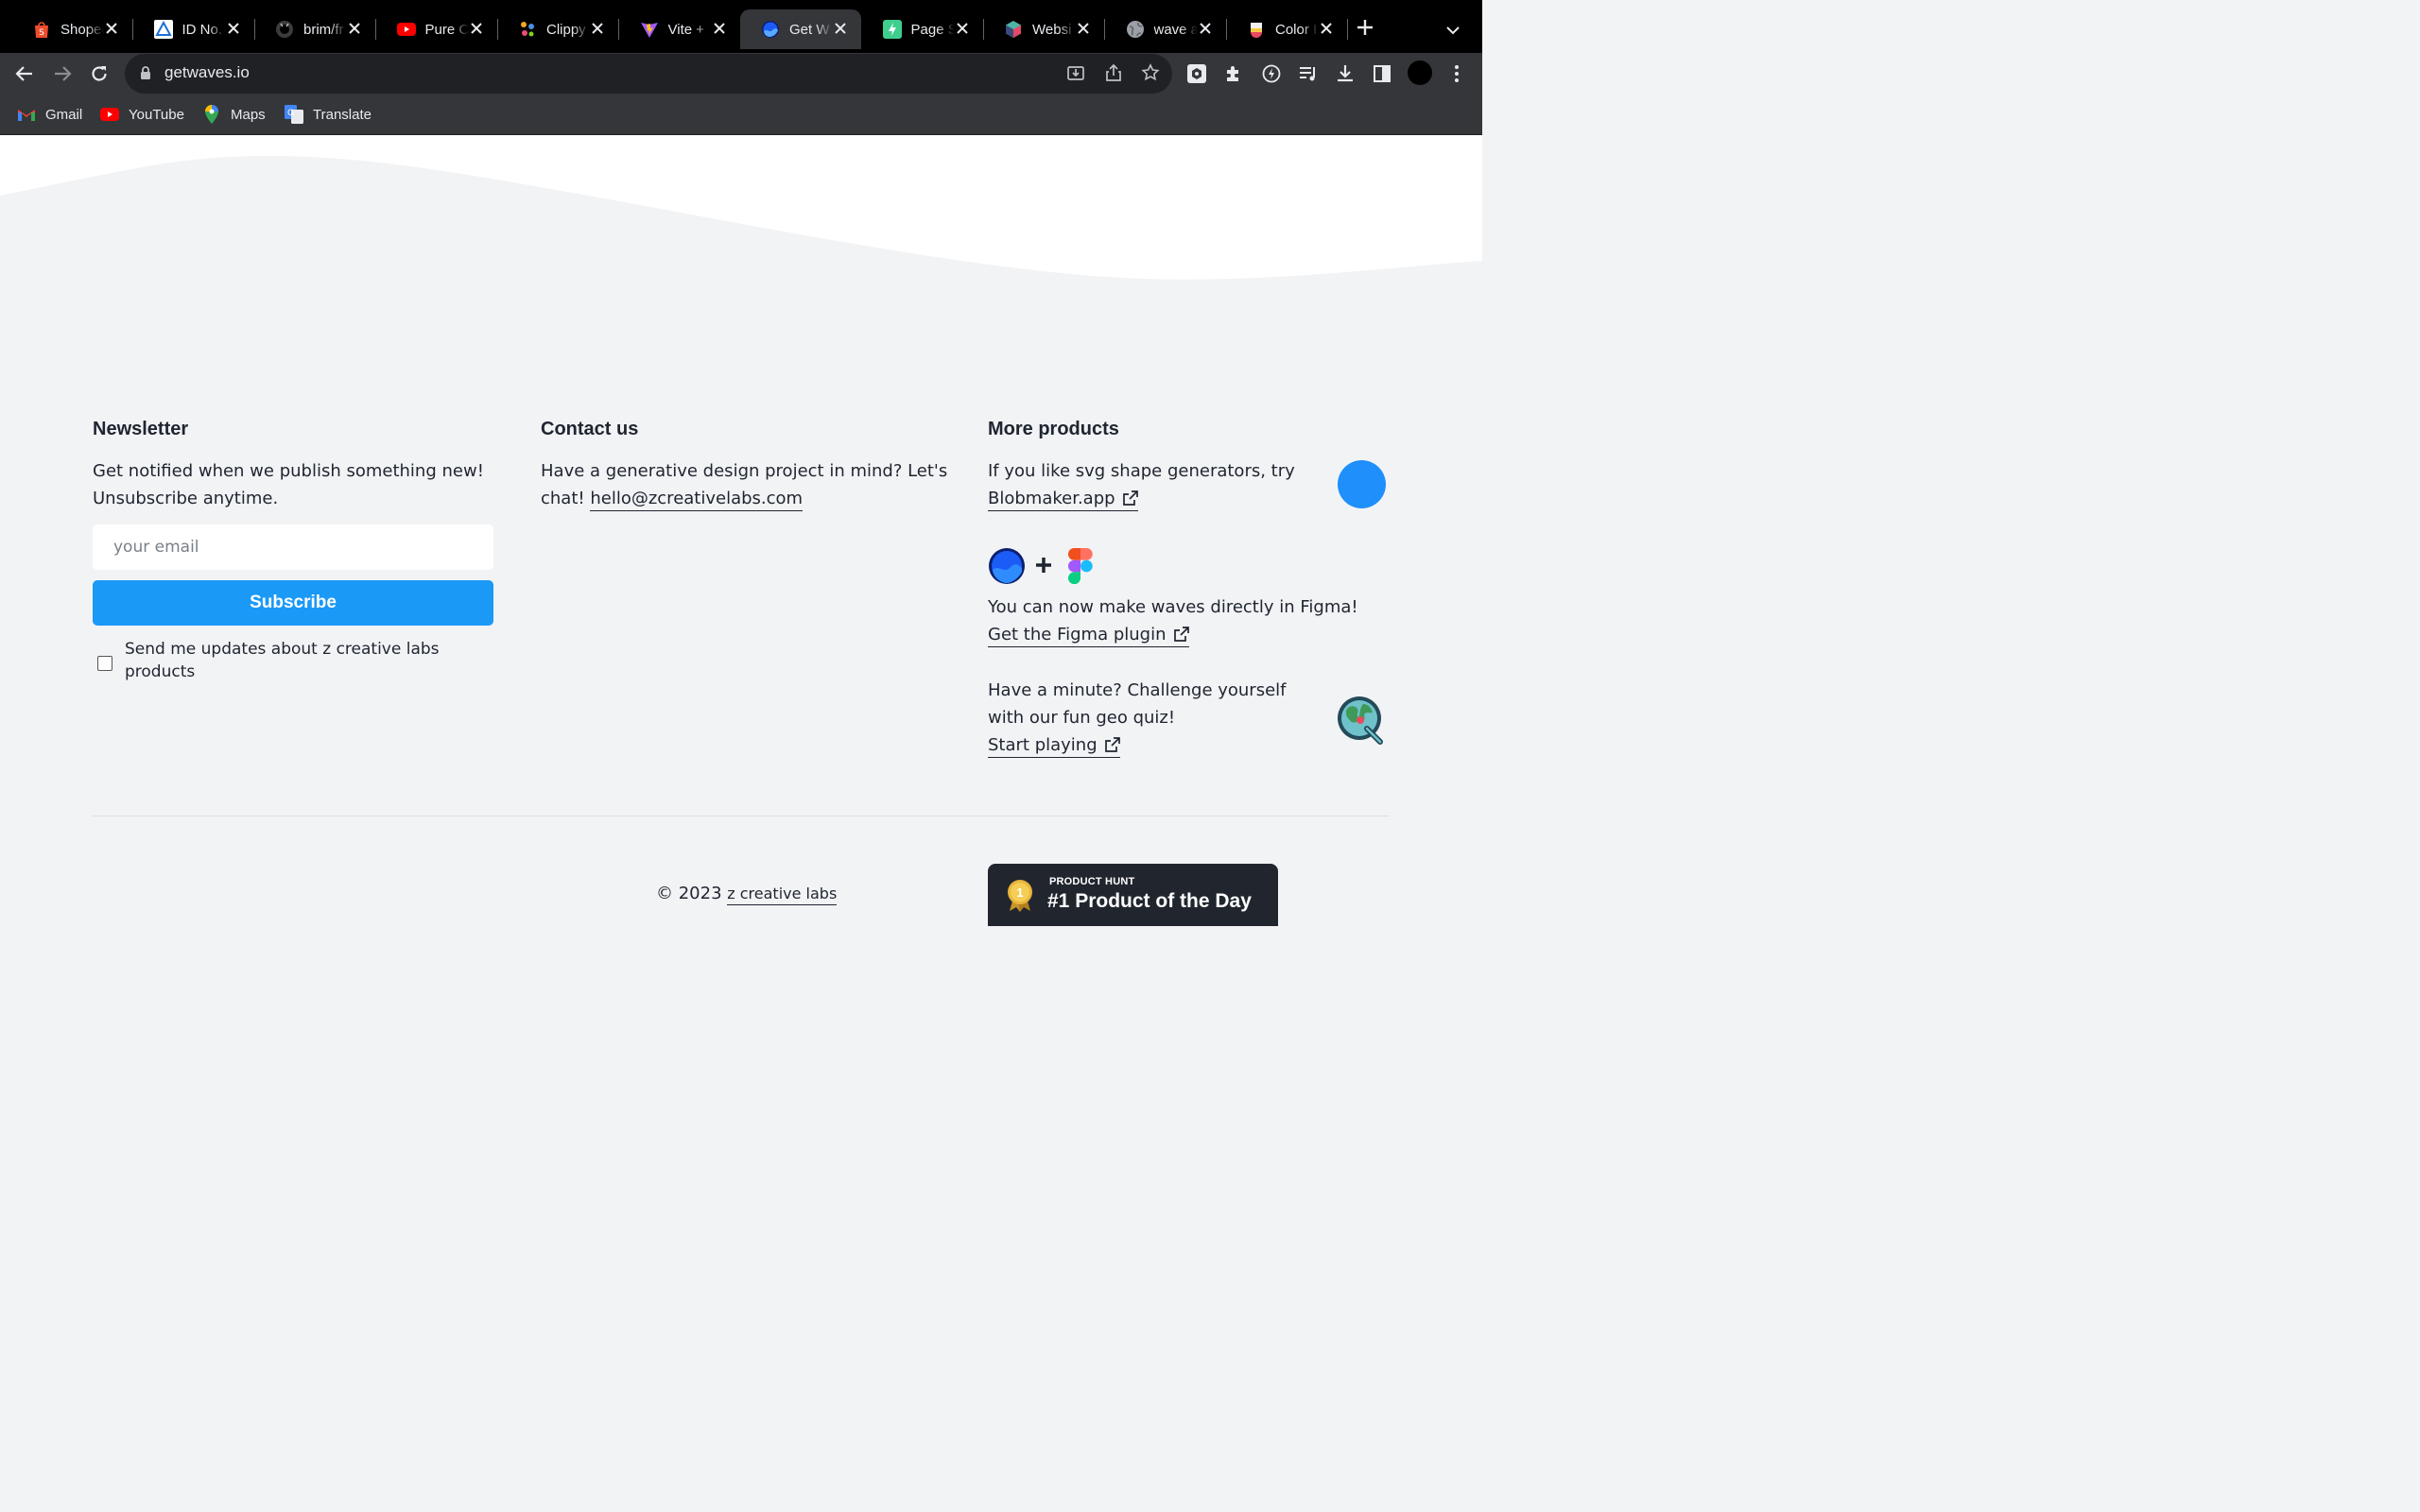 This screenshot has height=1512, width=2420. What do you see at coordinates (293, 547) in the screenshot?
I see `email-input` at bounding box center [293, 547].